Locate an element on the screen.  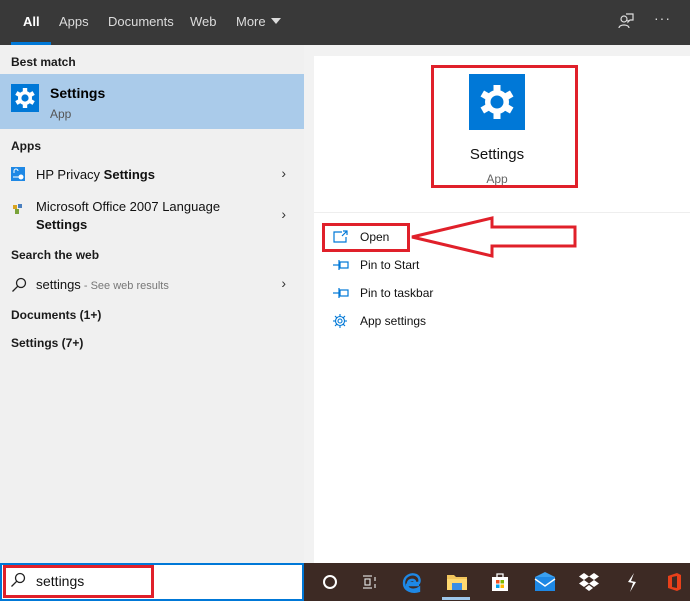
app-result-hp-privacy: HP Privacy Settings › is located at coordinates (152, 175).